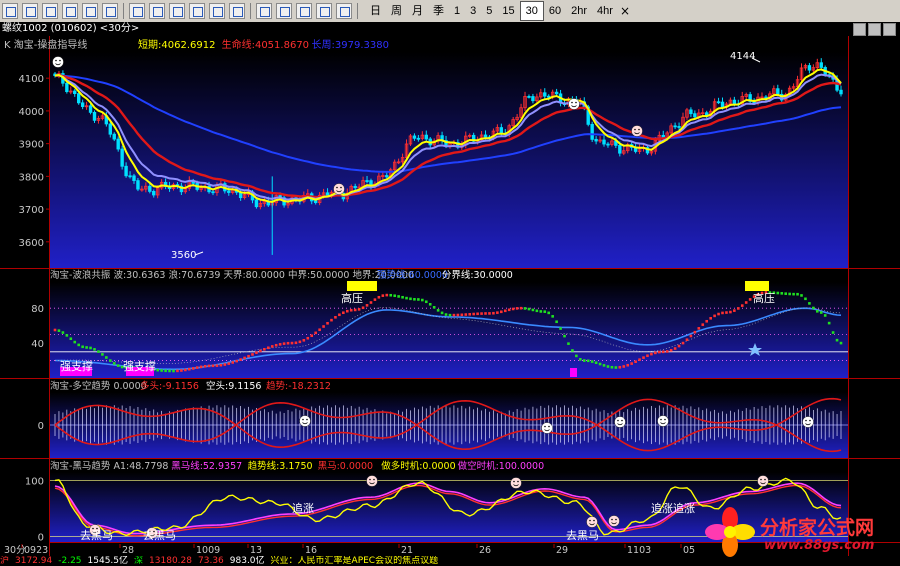  Describe the element at coordinates (531, 11) in the screenshot. I see `period-30: 30` at that location.